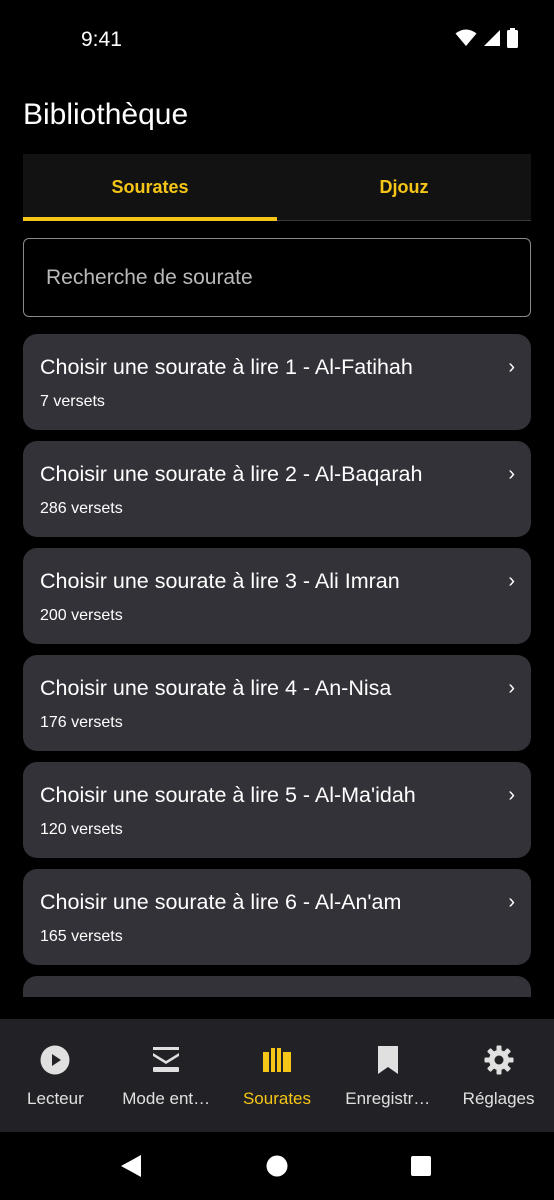 The height and width of the screenshot is (1200, 554). Describe the element at coordinates (81, 936) in the screenshot. I see `surah-verses: 165 versets` at that location.